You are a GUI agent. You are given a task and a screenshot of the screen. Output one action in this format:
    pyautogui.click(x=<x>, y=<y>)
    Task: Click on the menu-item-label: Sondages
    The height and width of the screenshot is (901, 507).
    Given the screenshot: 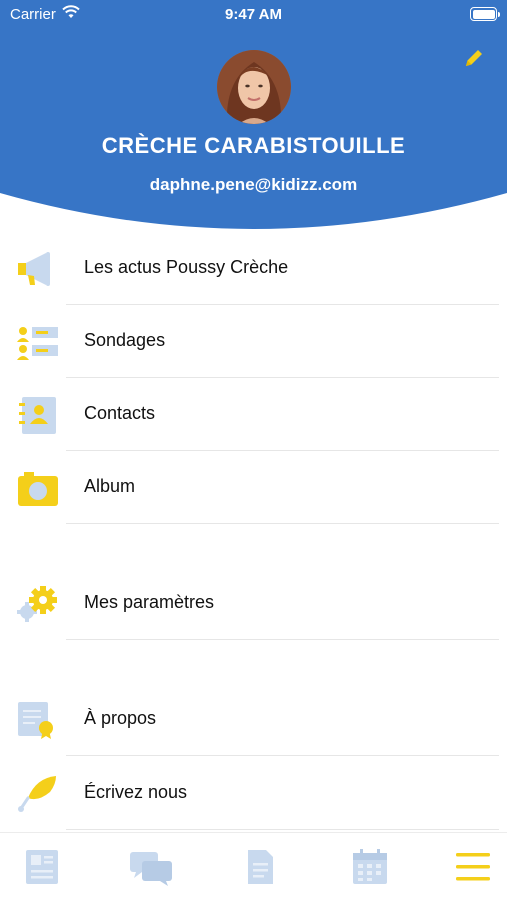 What is the action you would take?
    pyautogui.click(x=125, y=340)
    